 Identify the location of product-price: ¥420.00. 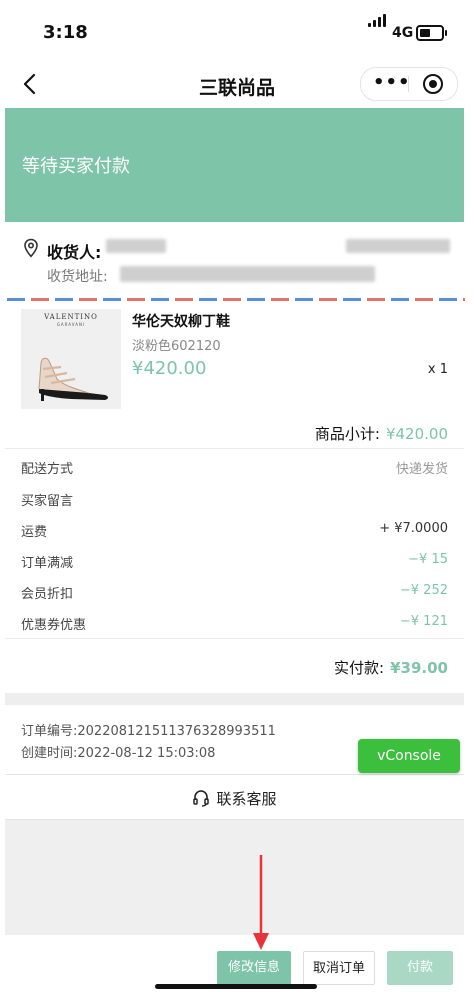
(169, 368).